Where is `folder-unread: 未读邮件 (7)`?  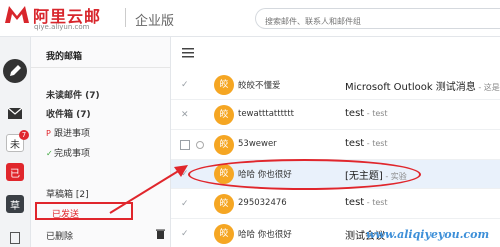 folder-unread: 未读邮件 (7) is located at coordinates (73, 94).